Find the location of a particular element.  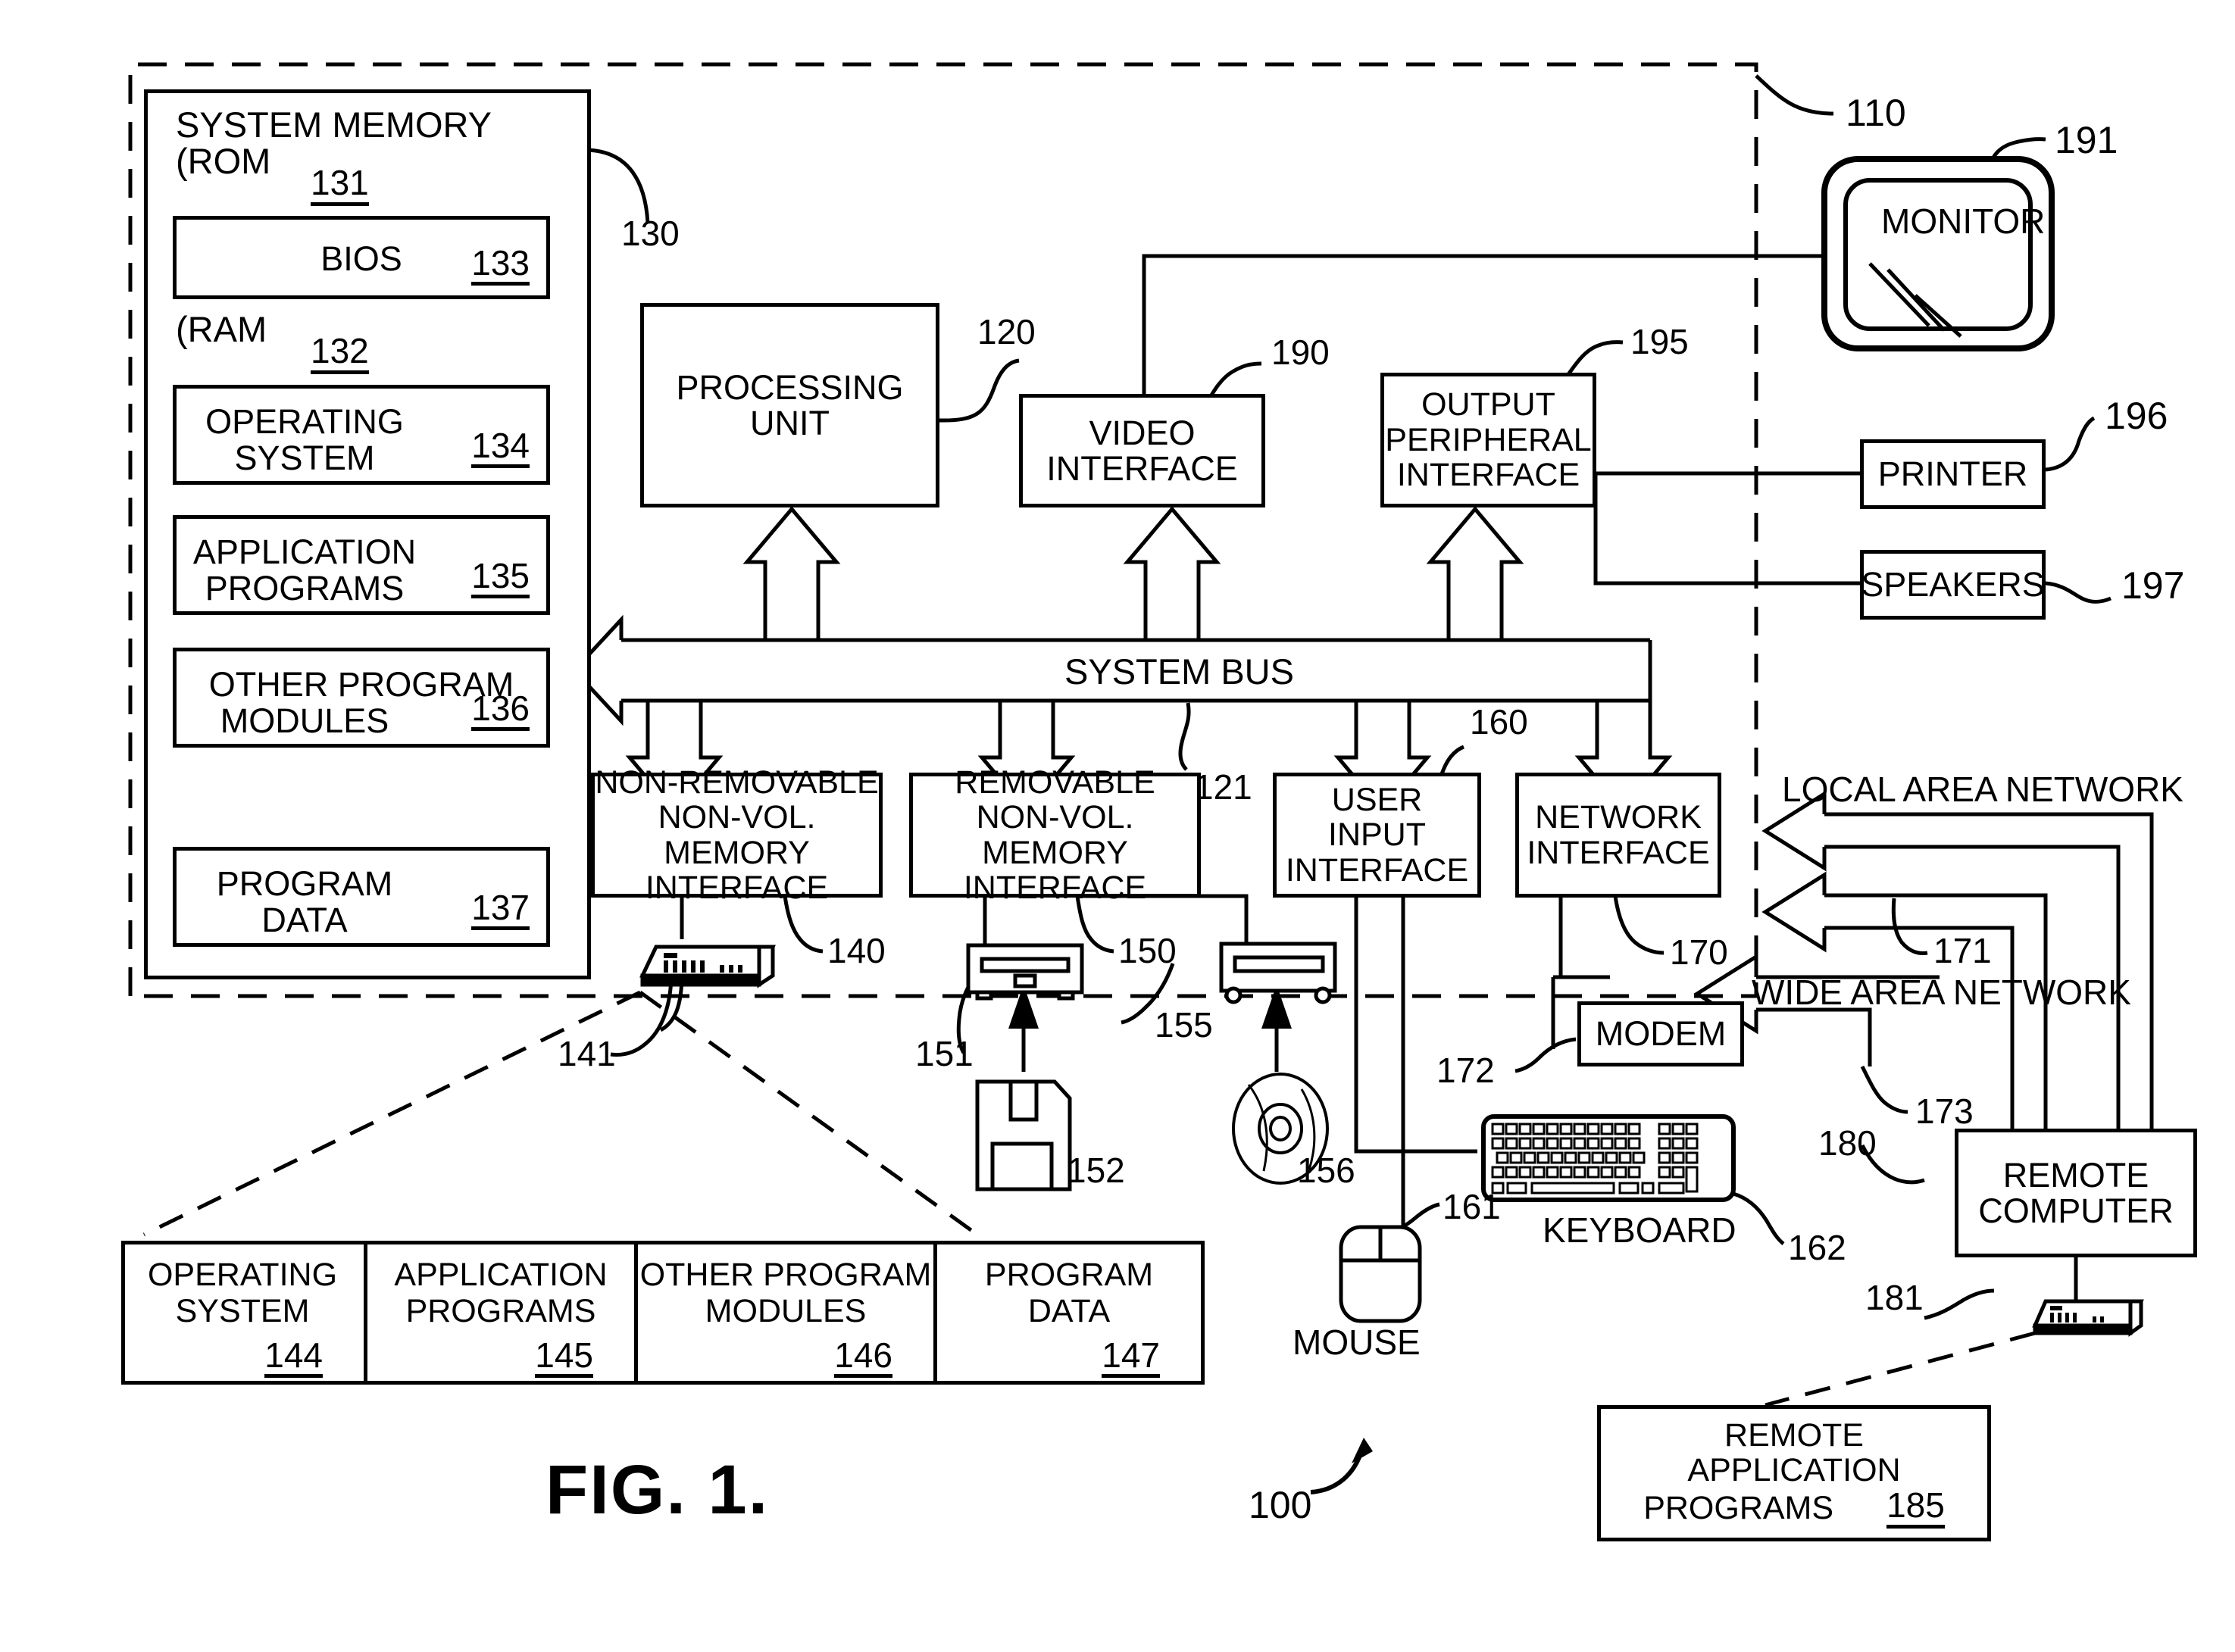

rom-ref: 131 is located at coordinates (340, 185).